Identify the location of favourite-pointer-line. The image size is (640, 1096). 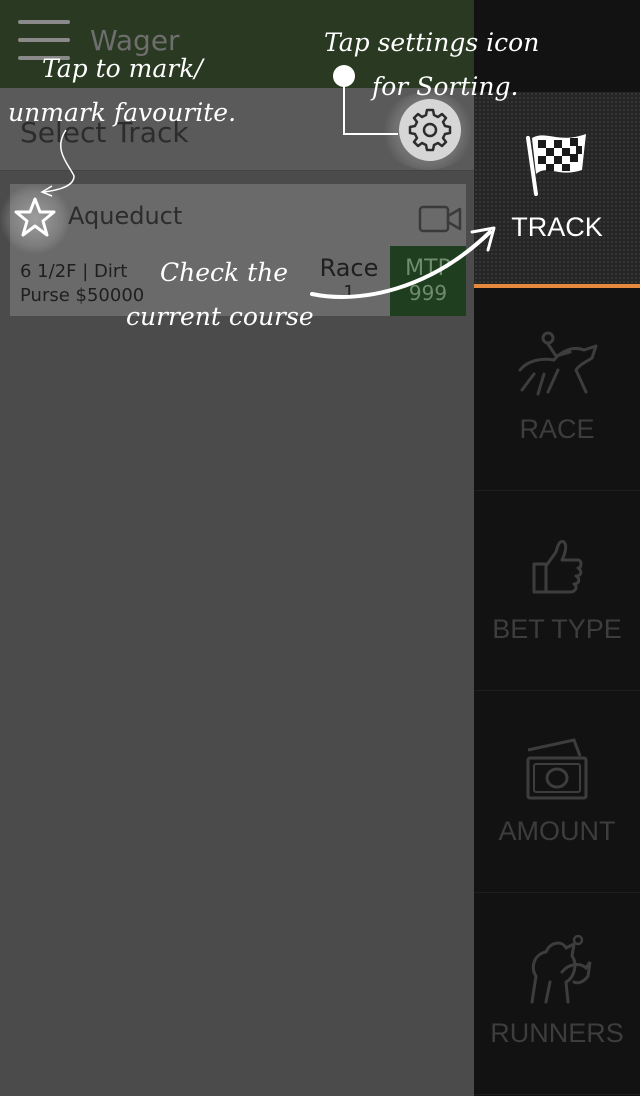
(59, 161).